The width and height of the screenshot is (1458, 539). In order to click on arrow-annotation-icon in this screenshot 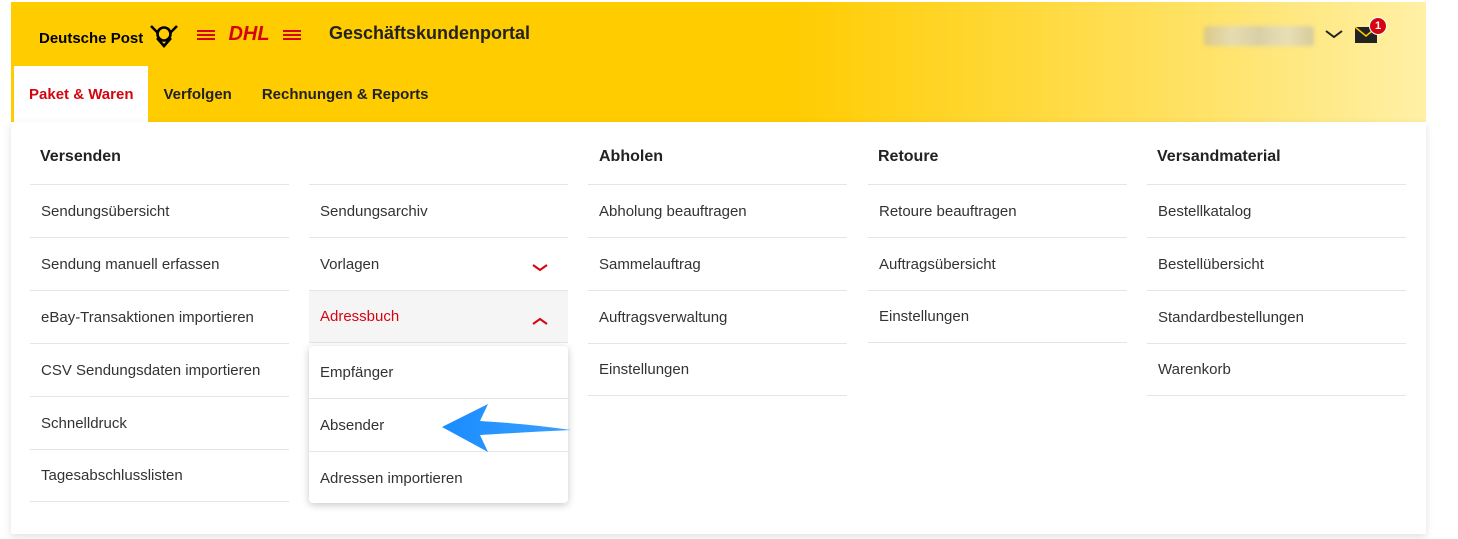, I will do `click(506, 430)`.